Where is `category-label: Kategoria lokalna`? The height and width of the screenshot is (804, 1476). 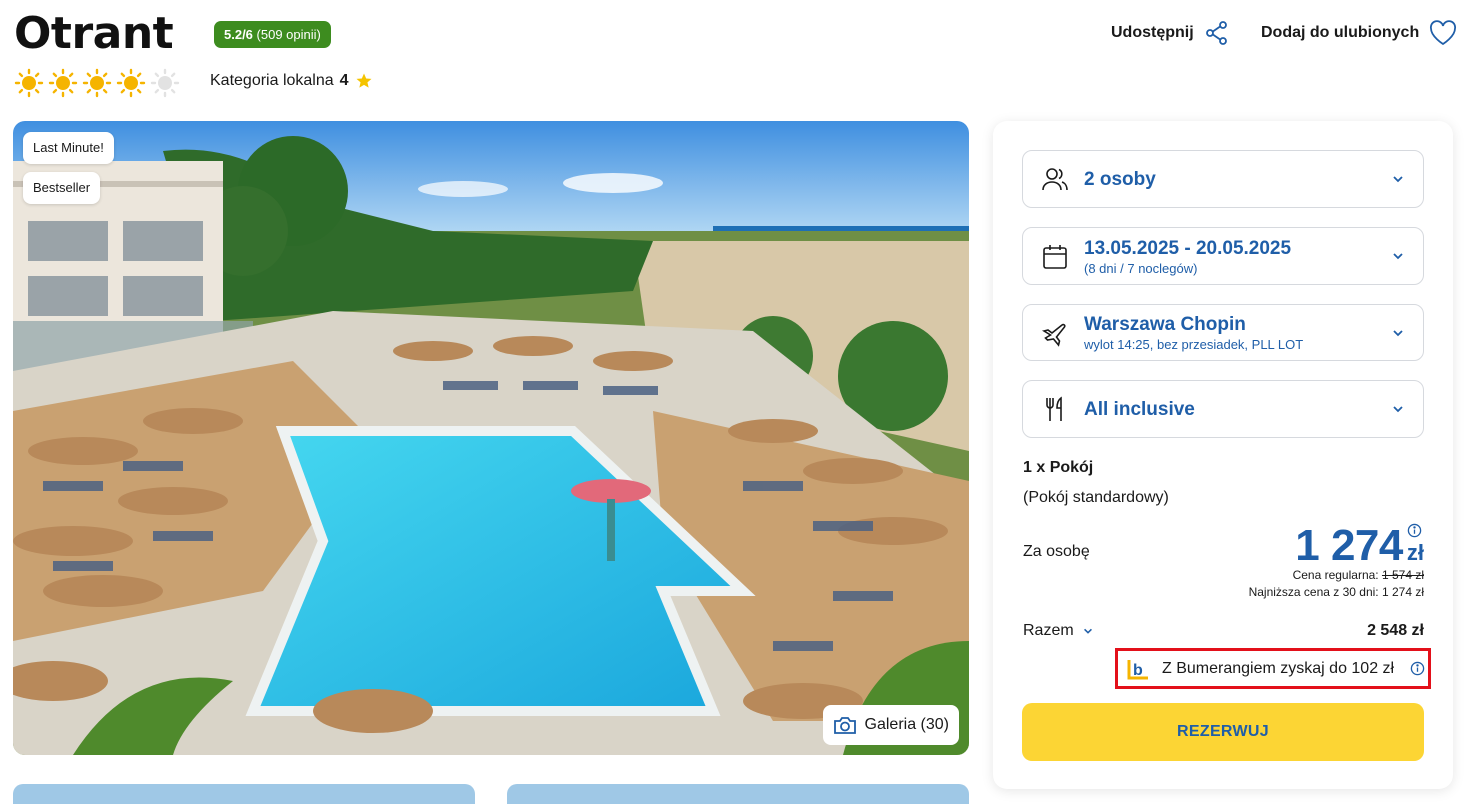 category-label: Kategoria lokalna is located at coordinates (272, 80).